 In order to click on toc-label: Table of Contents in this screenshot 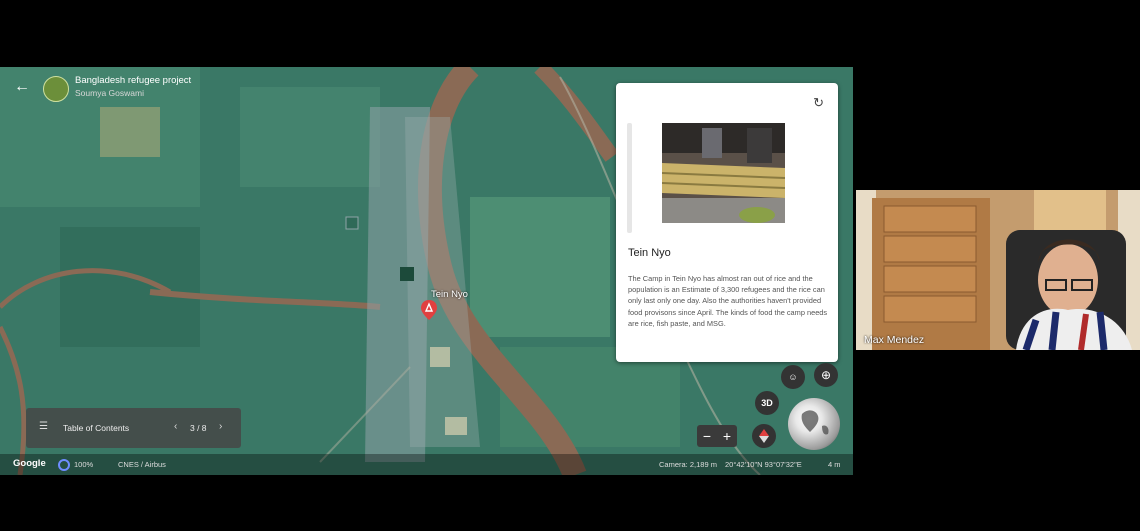, I will do `click(96, 428)`.